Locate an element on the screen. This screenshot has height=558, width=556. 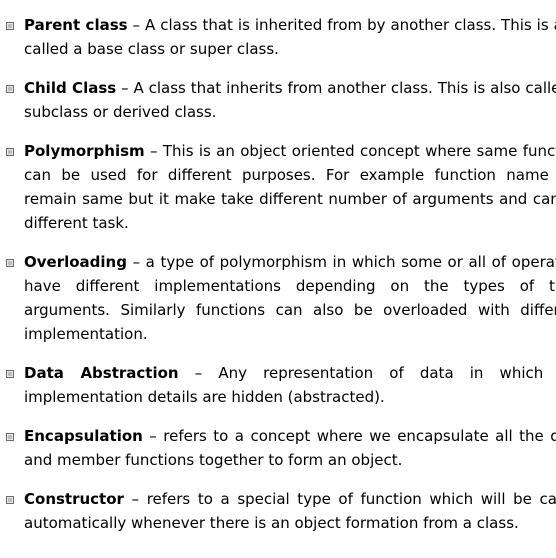
term-name: Polymorphism is located at coordinates (84, 151).